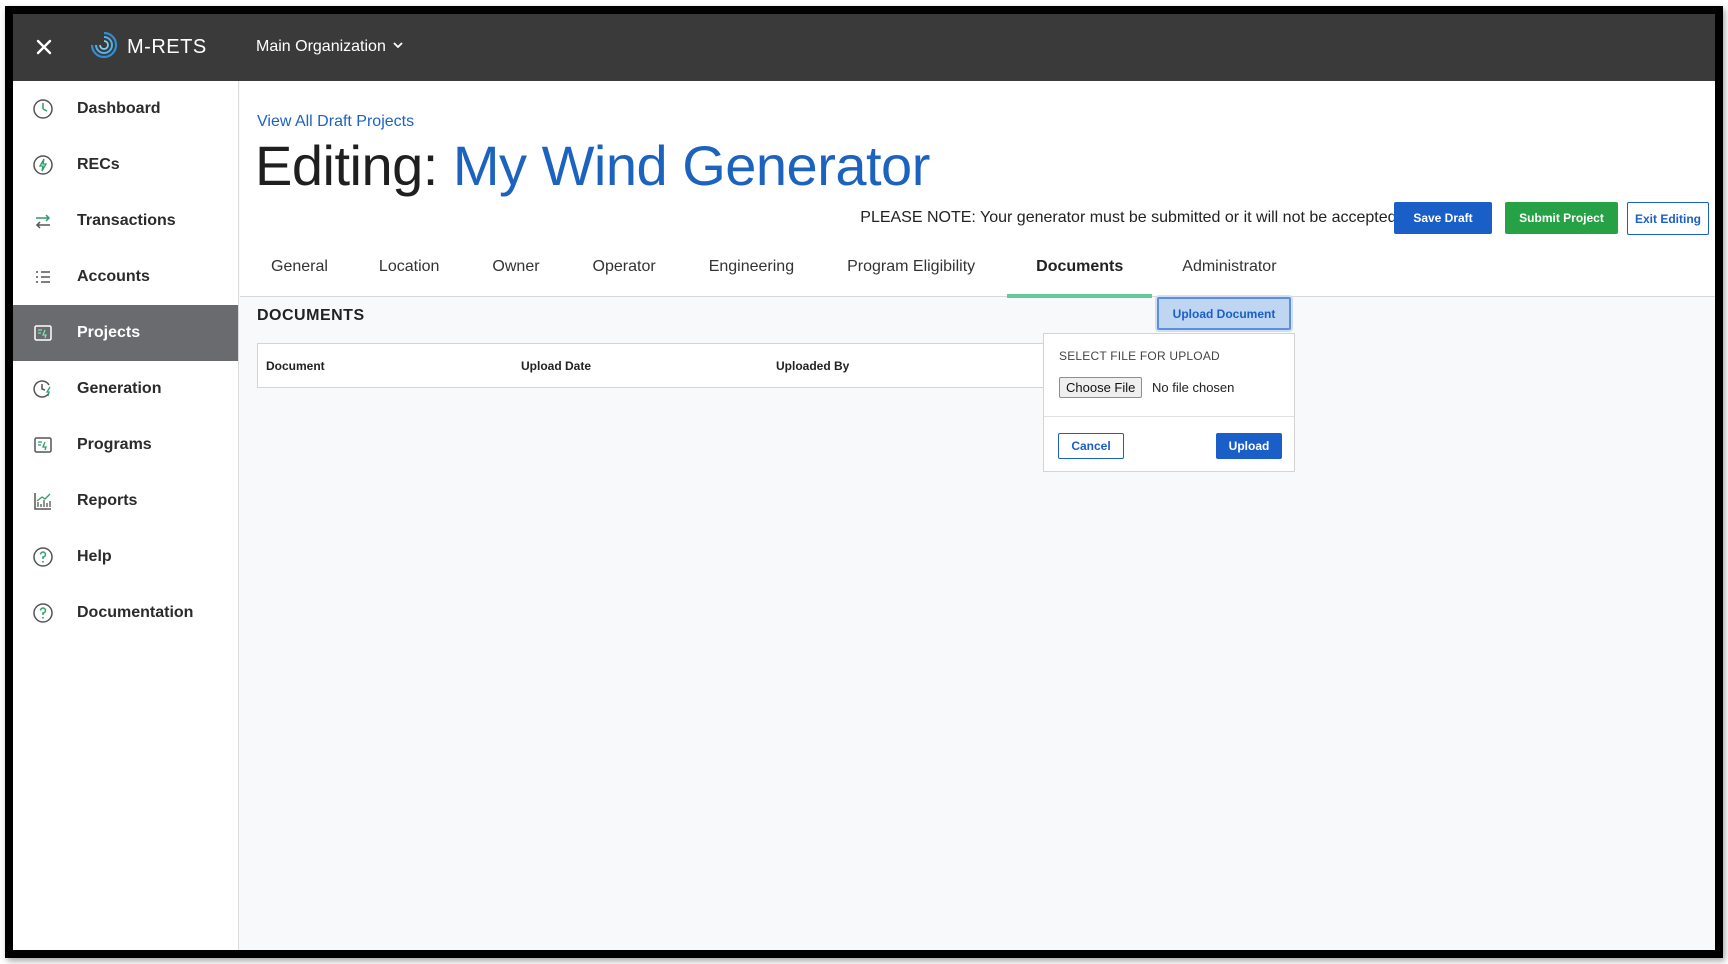 This screenshot has height=964, width=1728. I want to click on sidebar-item-projects: Projects, so click(125, 333).